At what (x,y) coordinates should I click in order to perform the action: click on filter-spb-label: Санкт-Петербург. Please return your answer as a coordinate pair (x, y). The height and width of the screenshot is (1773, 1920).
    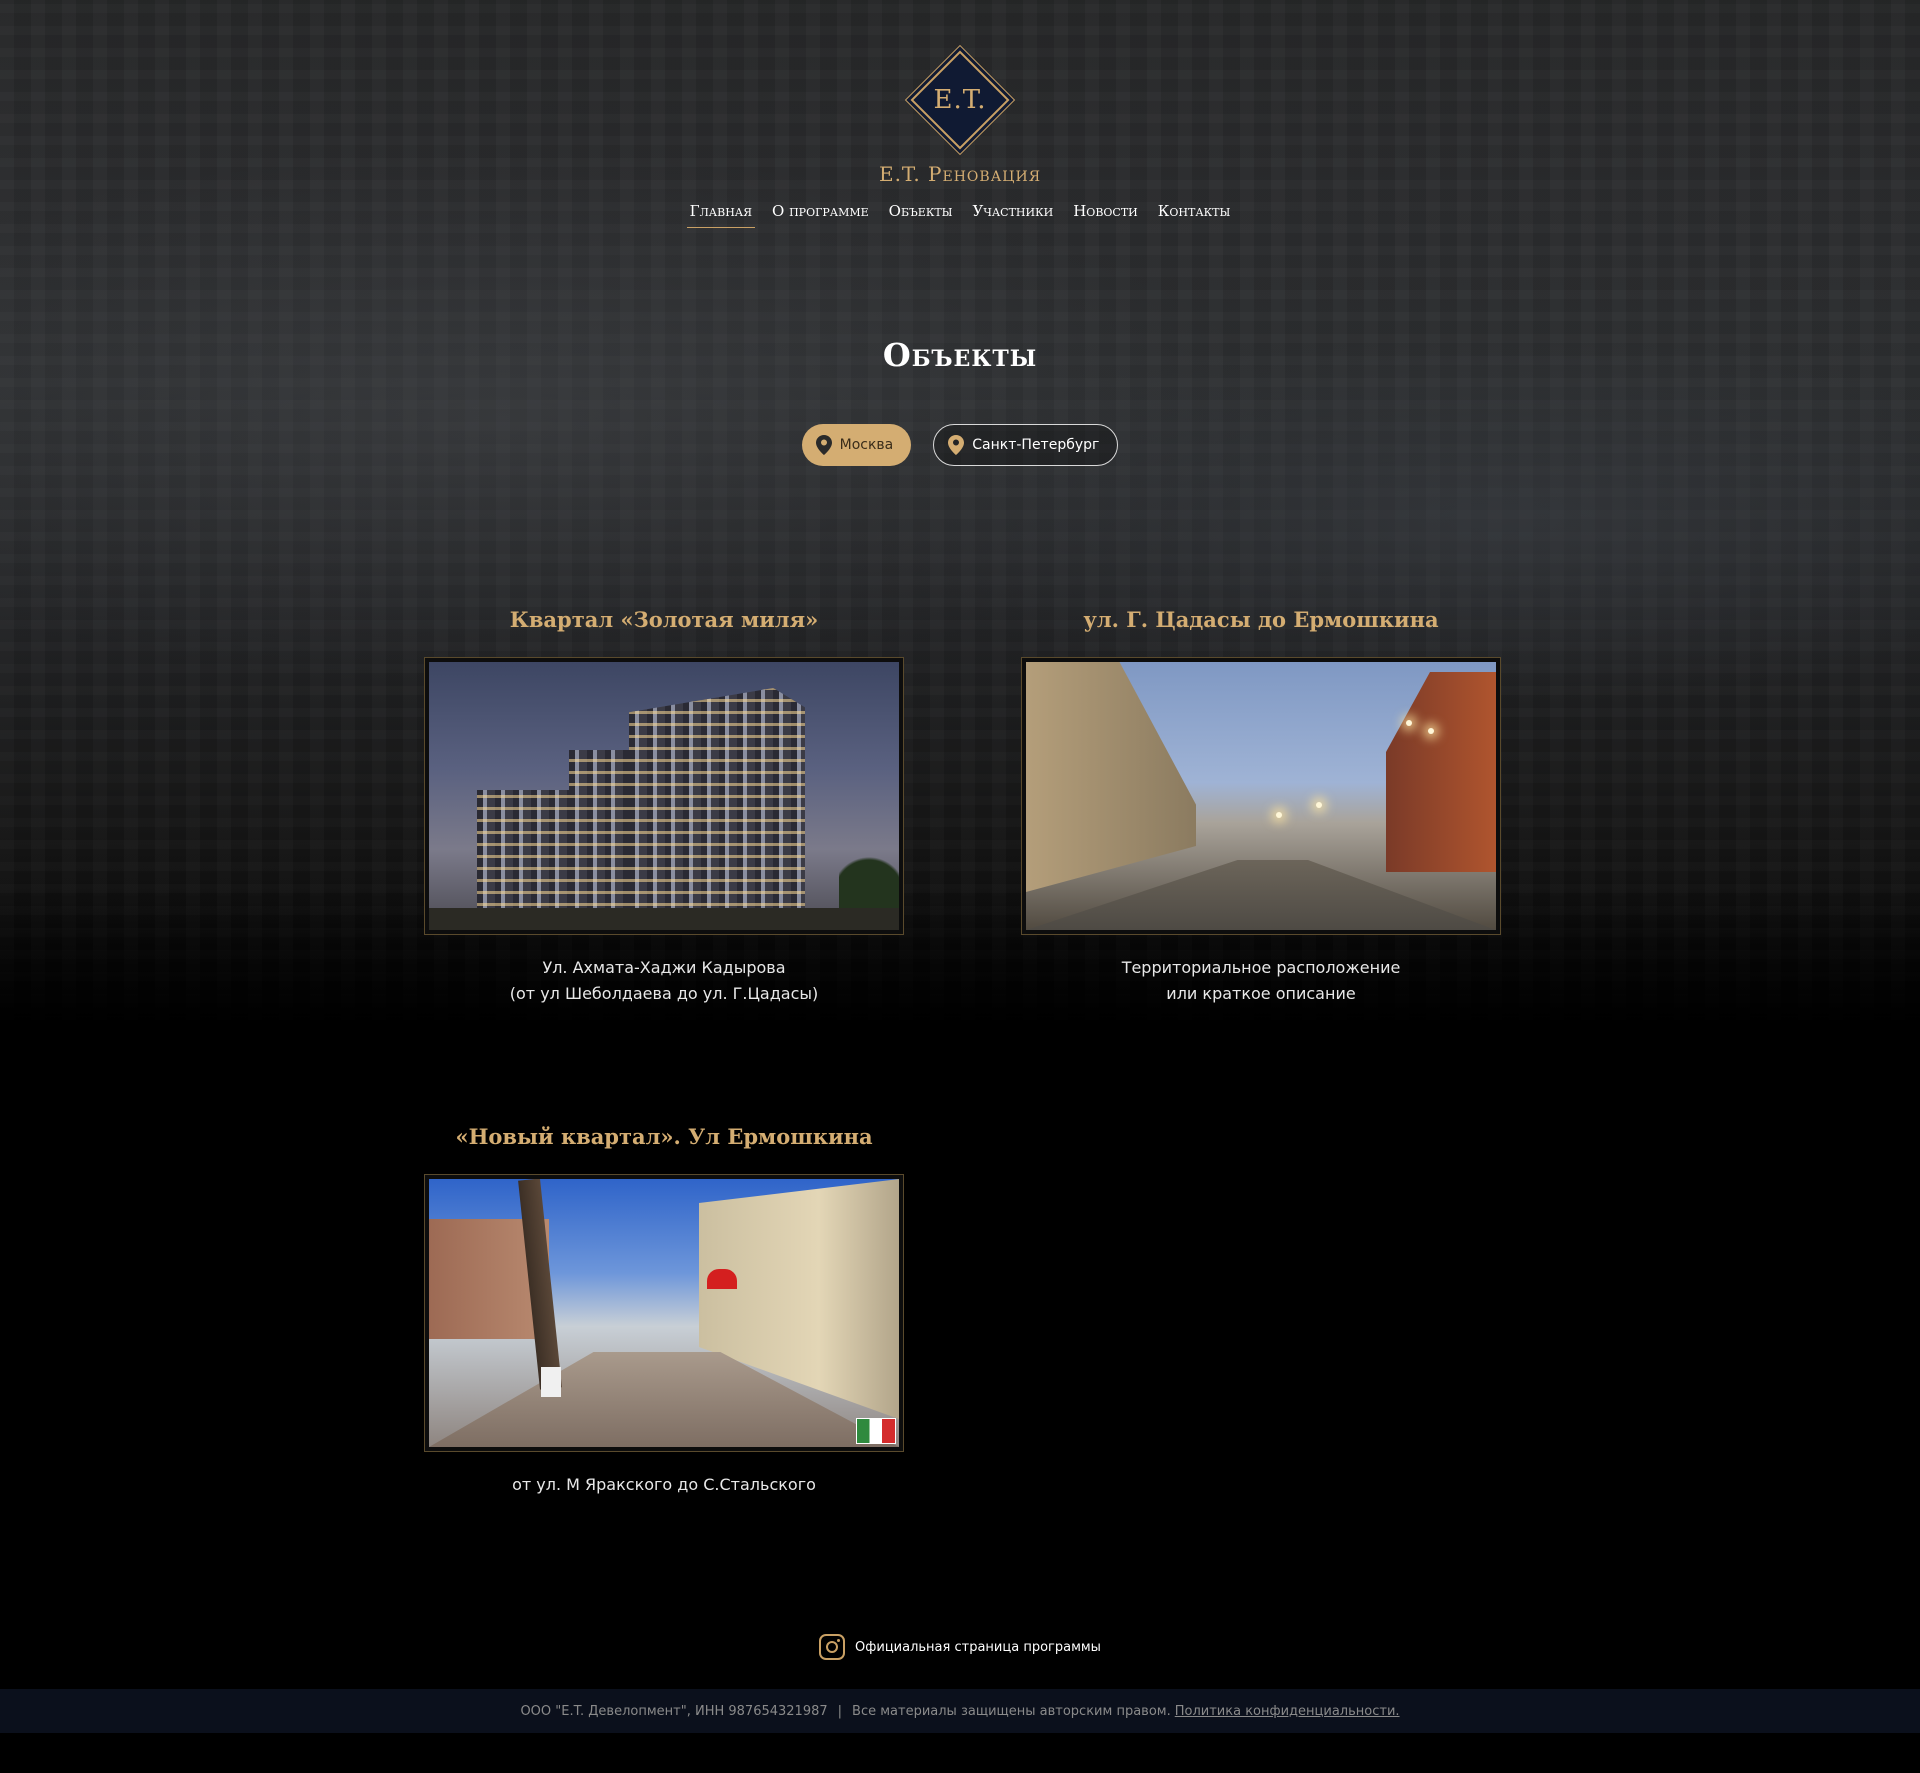
    Looking at the image, I should click on (1036, 445).